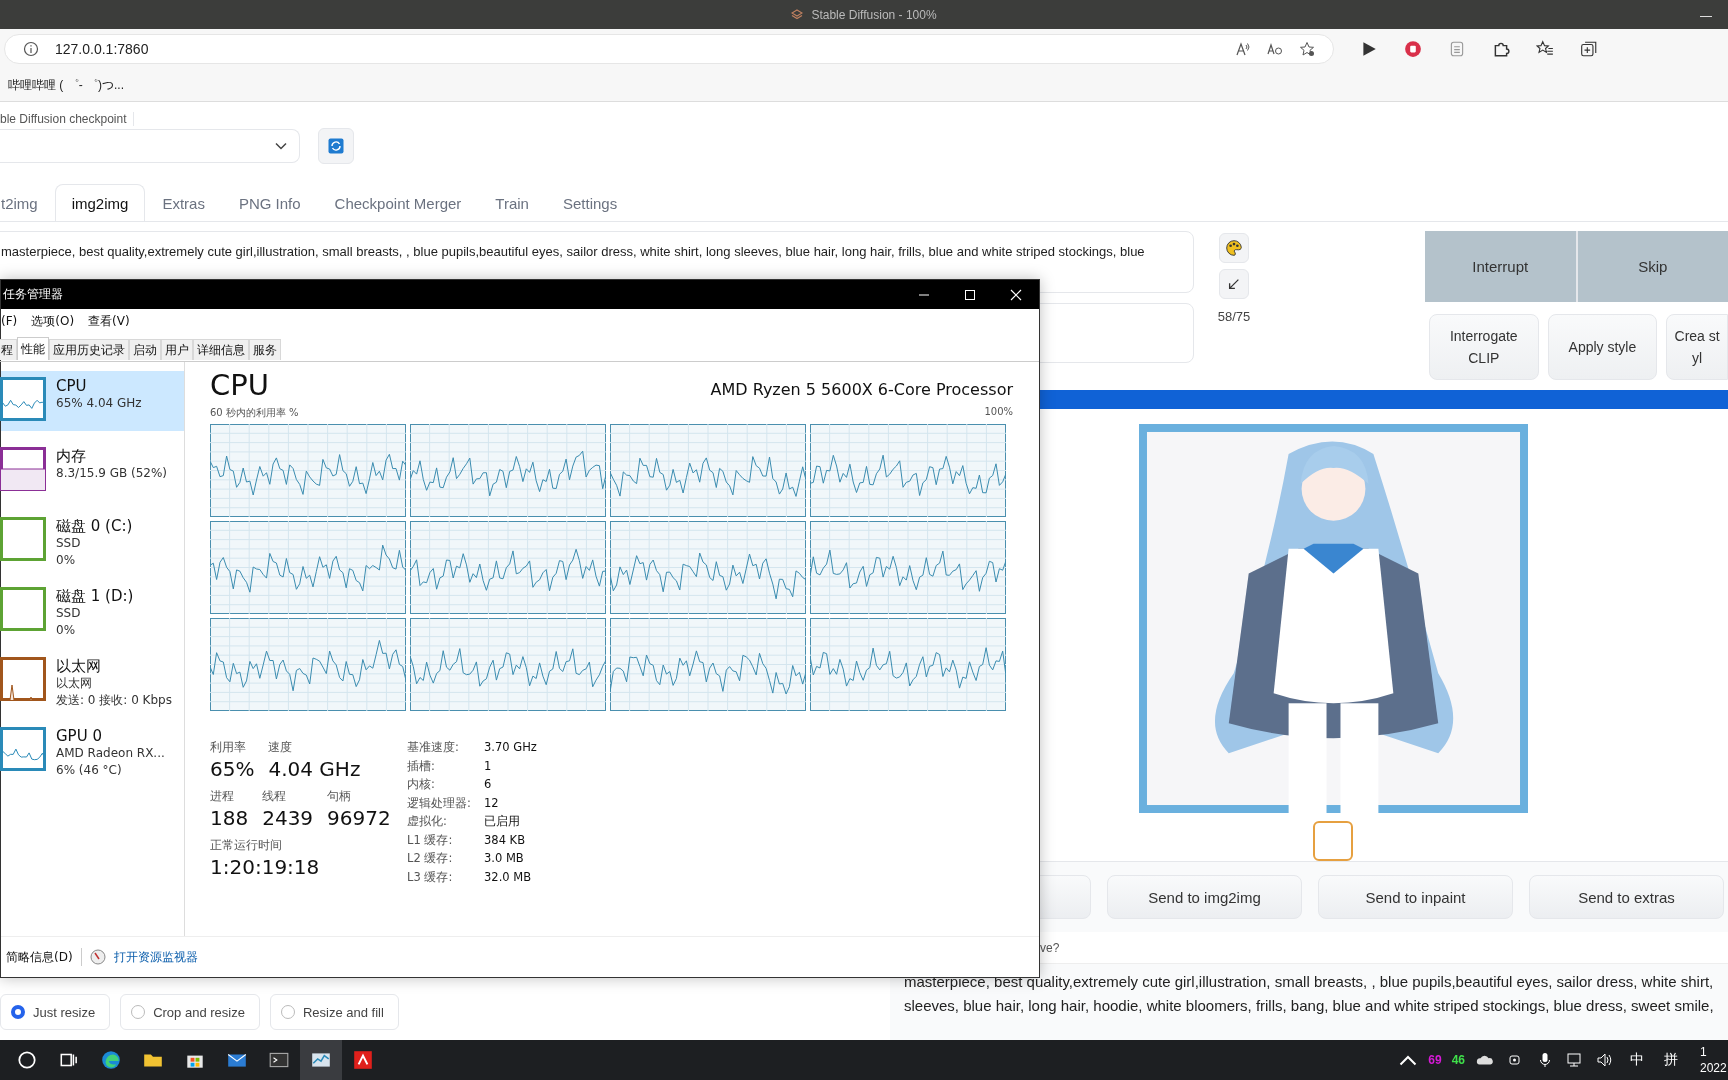 The image size is (1728, 1080). What do you see at coordinates (254, 413) in the screenshot?
I see `graph-label: 60 秒内的利用率 %` at bounding box center [254, 413].